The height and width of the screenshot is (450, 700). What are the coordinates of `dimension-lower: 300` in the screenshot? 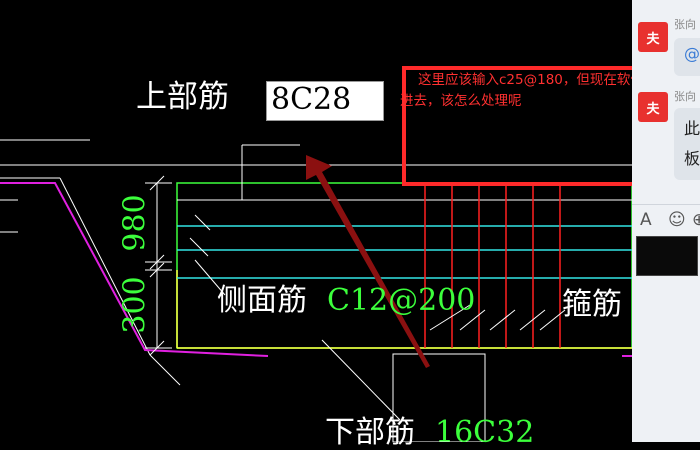 It's located at (135, 305).